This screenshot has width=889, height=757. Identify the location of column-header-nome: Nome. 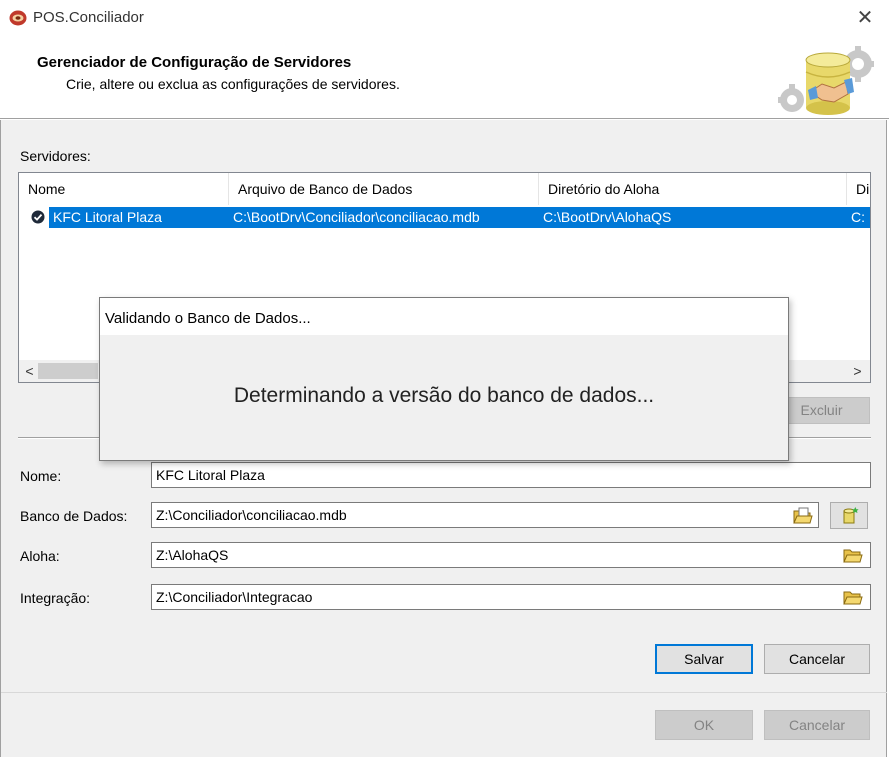
(124, 189).